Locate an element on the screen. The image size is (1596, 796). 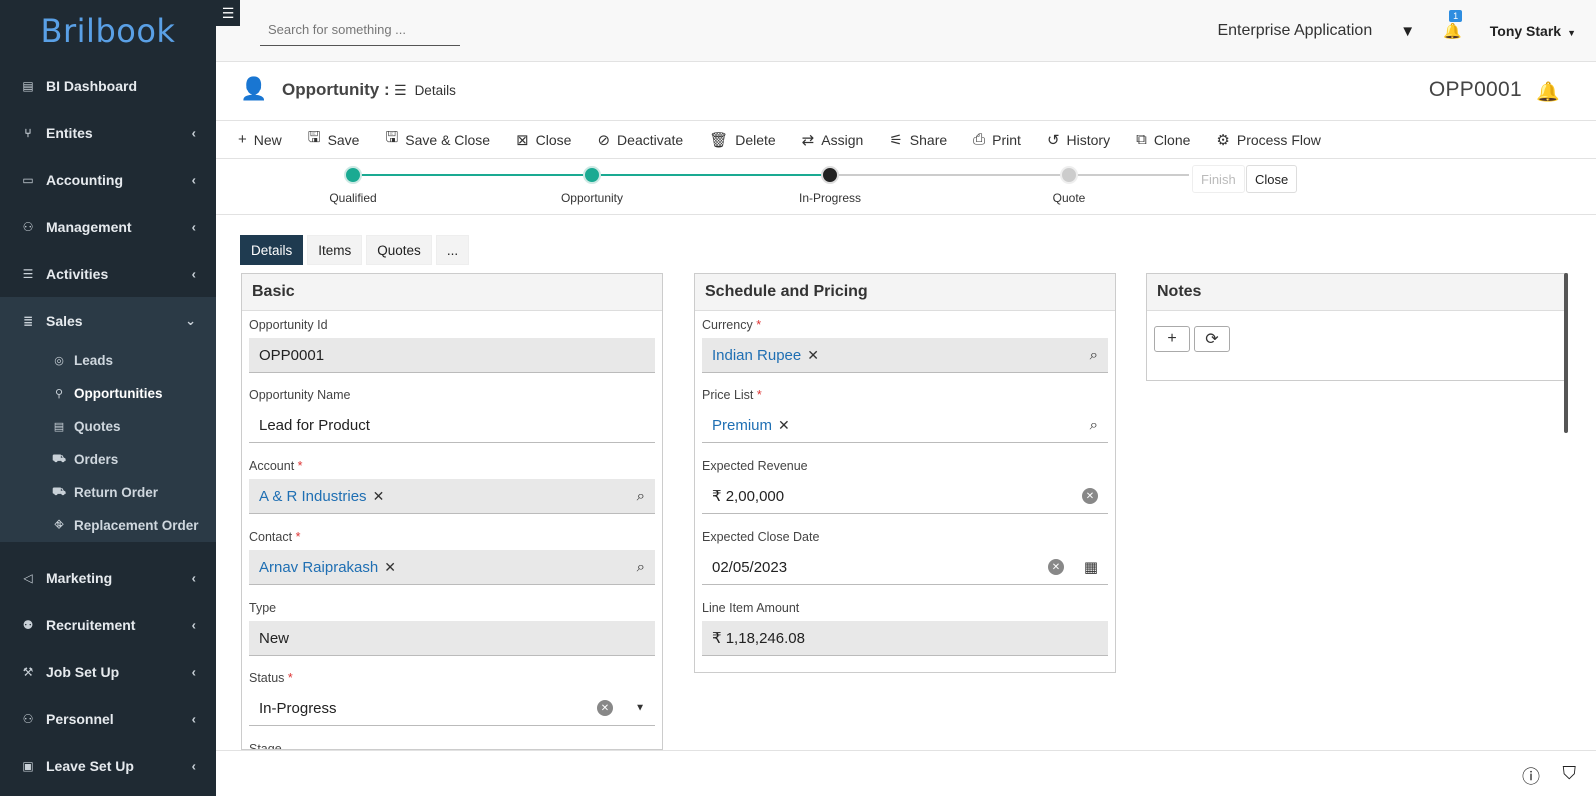
info-icon: ⓘ is located at coordinates (1531, 776).